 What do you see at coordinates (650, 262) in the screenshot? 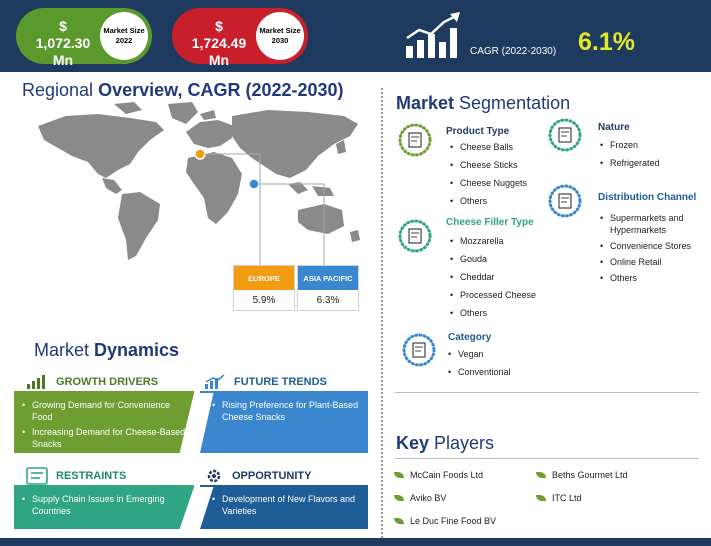
I see `distribution-channel-item: Online Retail` at bounding box center [650, 262].